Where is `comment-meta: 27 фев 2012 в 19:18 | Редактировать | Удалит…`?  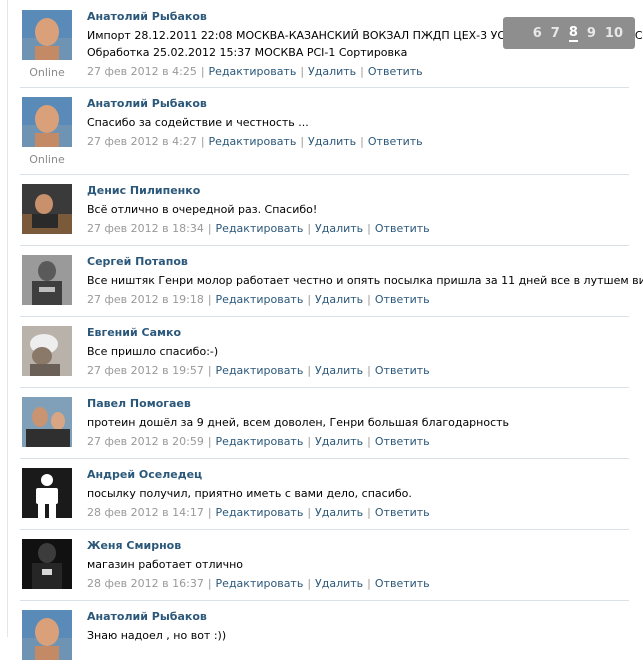
comment-meta: 27 фев 2012 в 19:18 | Редактировать | Удалит… is located at coordinates (258, 299).